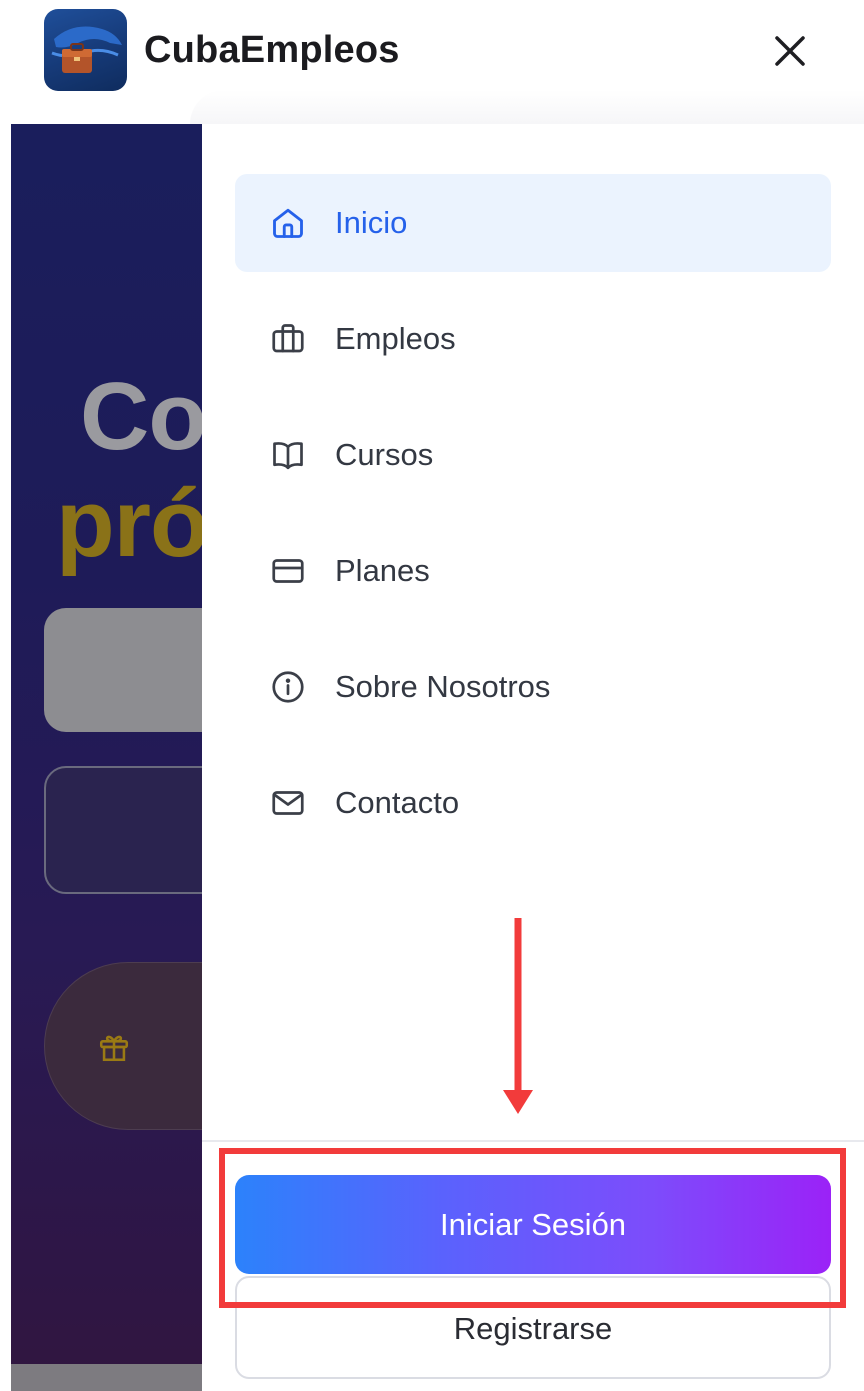 Image resolution: width=864 pixels, height=1391 pixels. What do you see at coordinates (288, 571) in the screenshot?
I see `credit-card-icon` at bounding box center [288, 571].